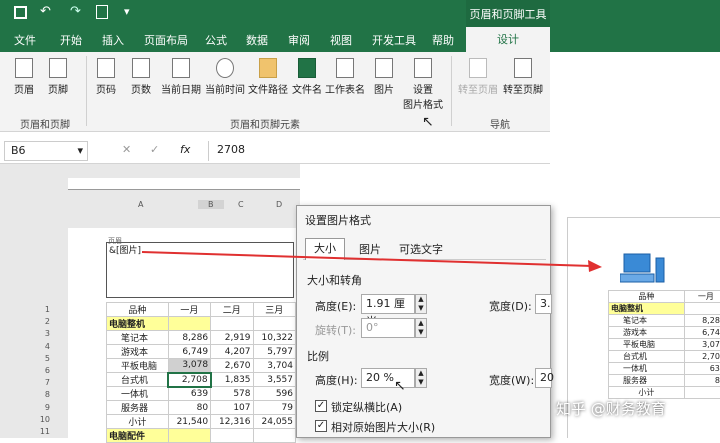  Describe the element at coordinates (71, 40) in the screenshot. I see `tab-home: 开始` at that location.